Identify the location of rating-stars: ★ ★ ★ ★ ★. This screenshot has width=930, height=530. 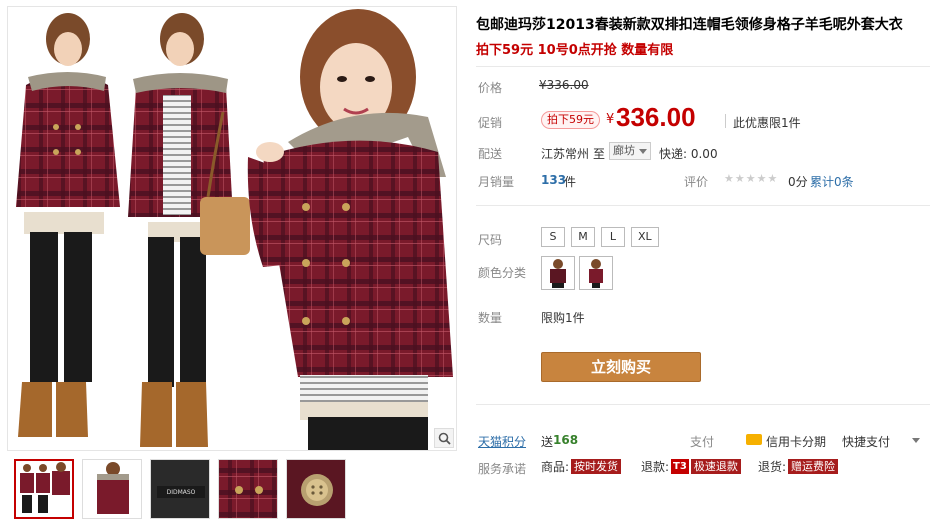
(750, 179).